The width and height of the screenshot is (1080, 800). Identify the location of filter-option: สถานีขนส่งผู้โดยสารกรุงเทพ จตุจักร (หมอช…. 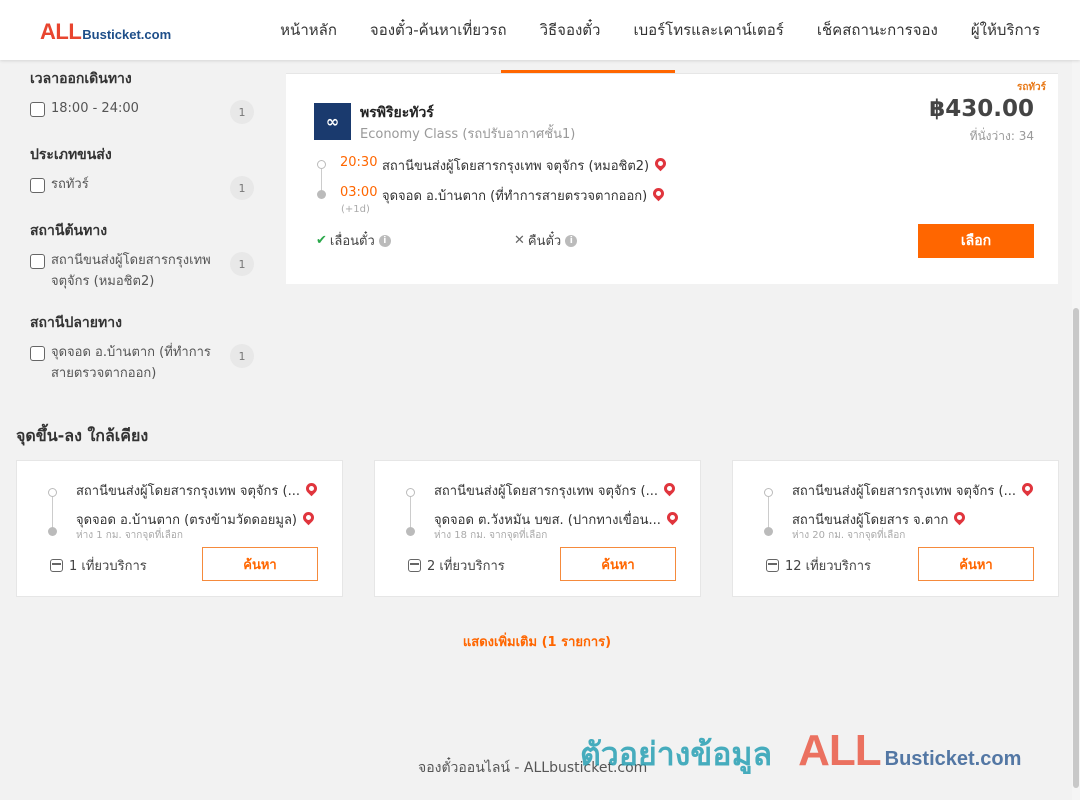
(145, 272).